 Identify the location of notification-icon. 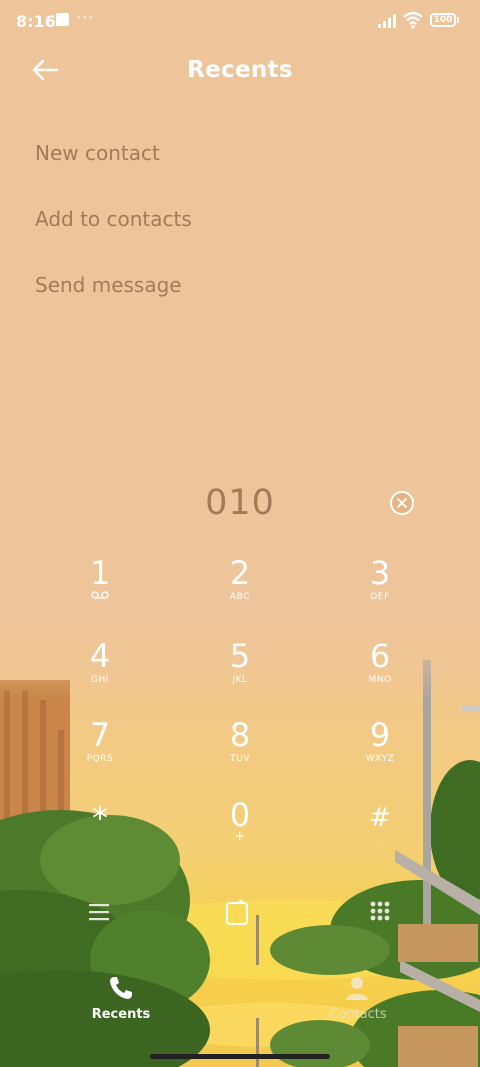
(62, 19).